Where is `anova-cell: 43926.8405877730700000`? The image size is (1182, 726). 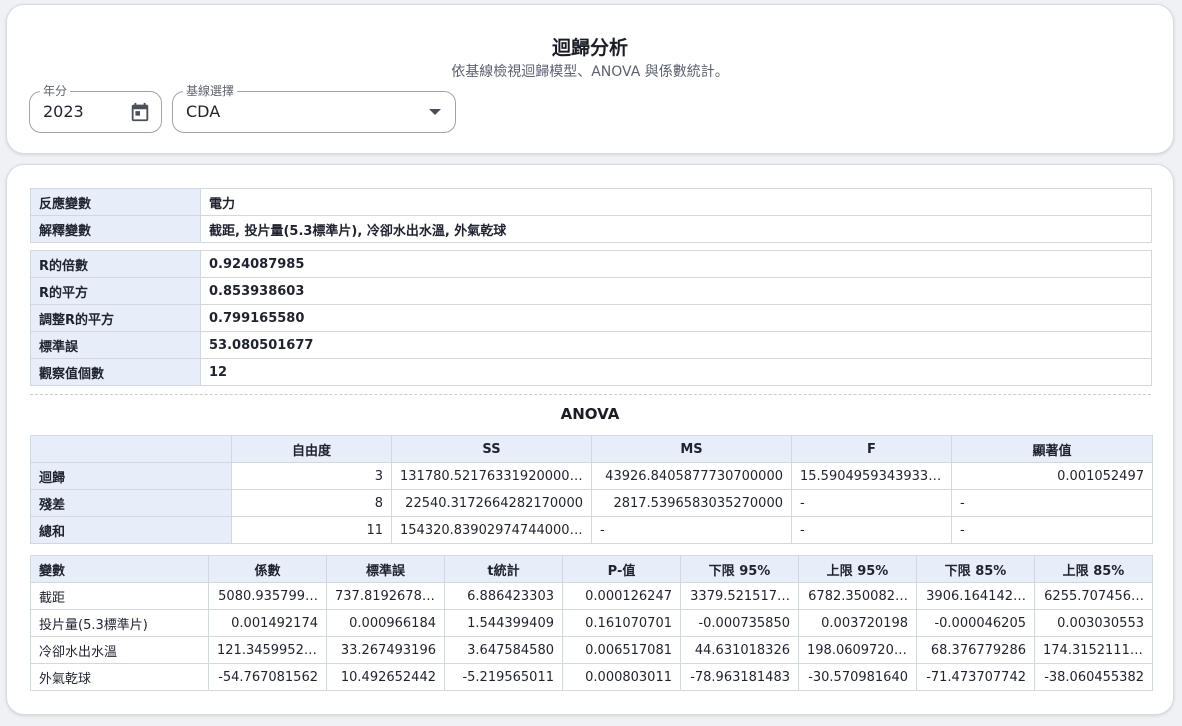 anova-cell: 43926.8405877730700000 is located at coordinates (691, 476).